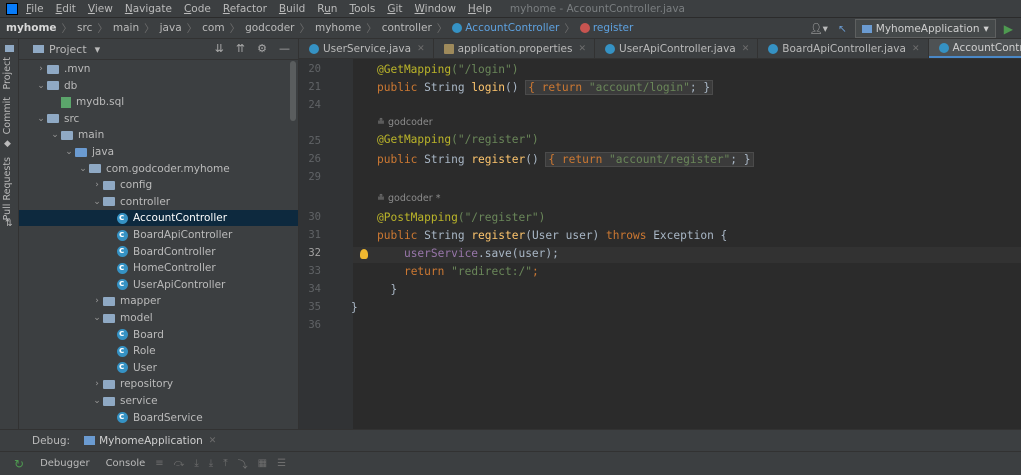  I want to click on tree-node: ⌄ model, so click(121, 318).